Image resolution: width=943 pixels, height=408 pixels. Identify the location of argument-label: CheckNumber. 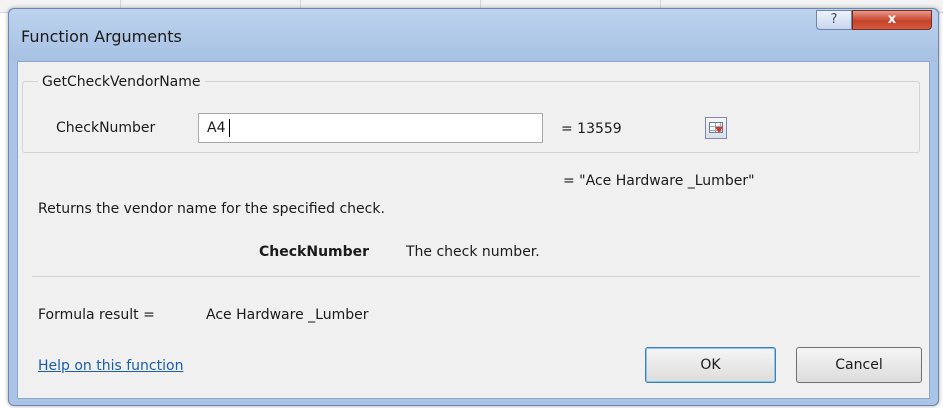
(106, 128).